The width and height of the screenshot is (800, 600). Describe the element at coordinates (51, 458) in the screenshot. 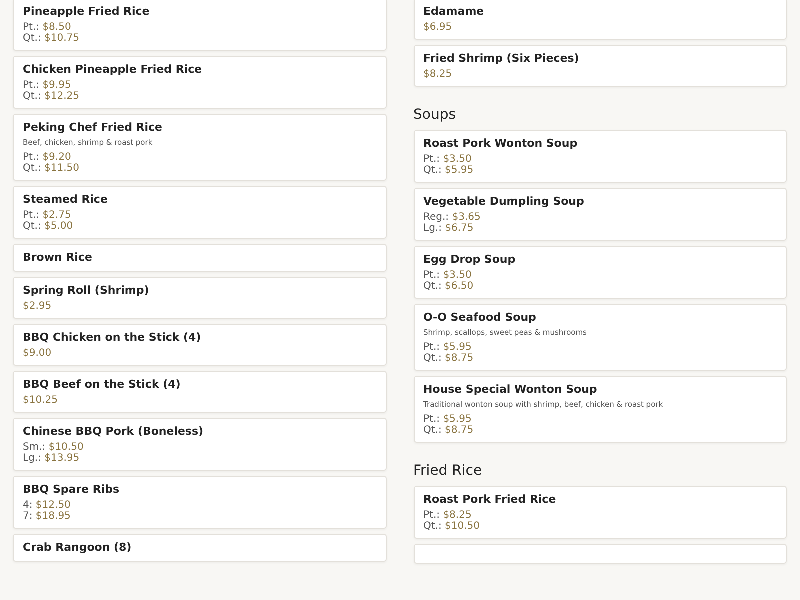

I see `item-price: Lg.: $13.95` at that location.